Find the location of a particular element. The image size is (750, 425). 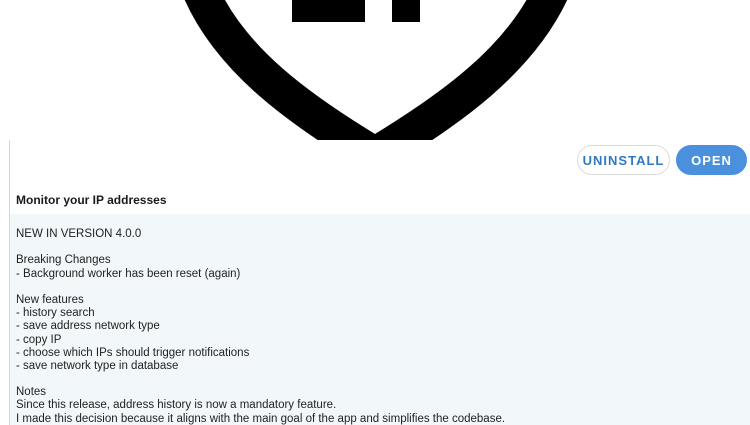

feature-item: - save address network type is located at coordinates (88, 326).